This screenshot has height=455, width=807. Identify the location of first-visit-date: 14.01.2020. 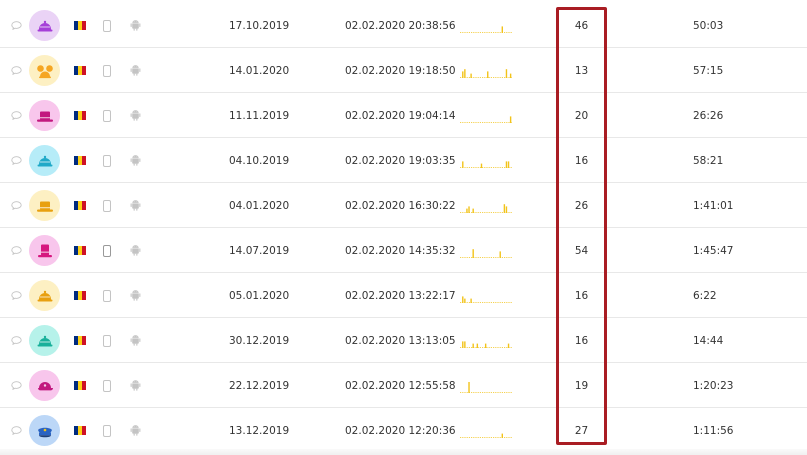
(259, 70).